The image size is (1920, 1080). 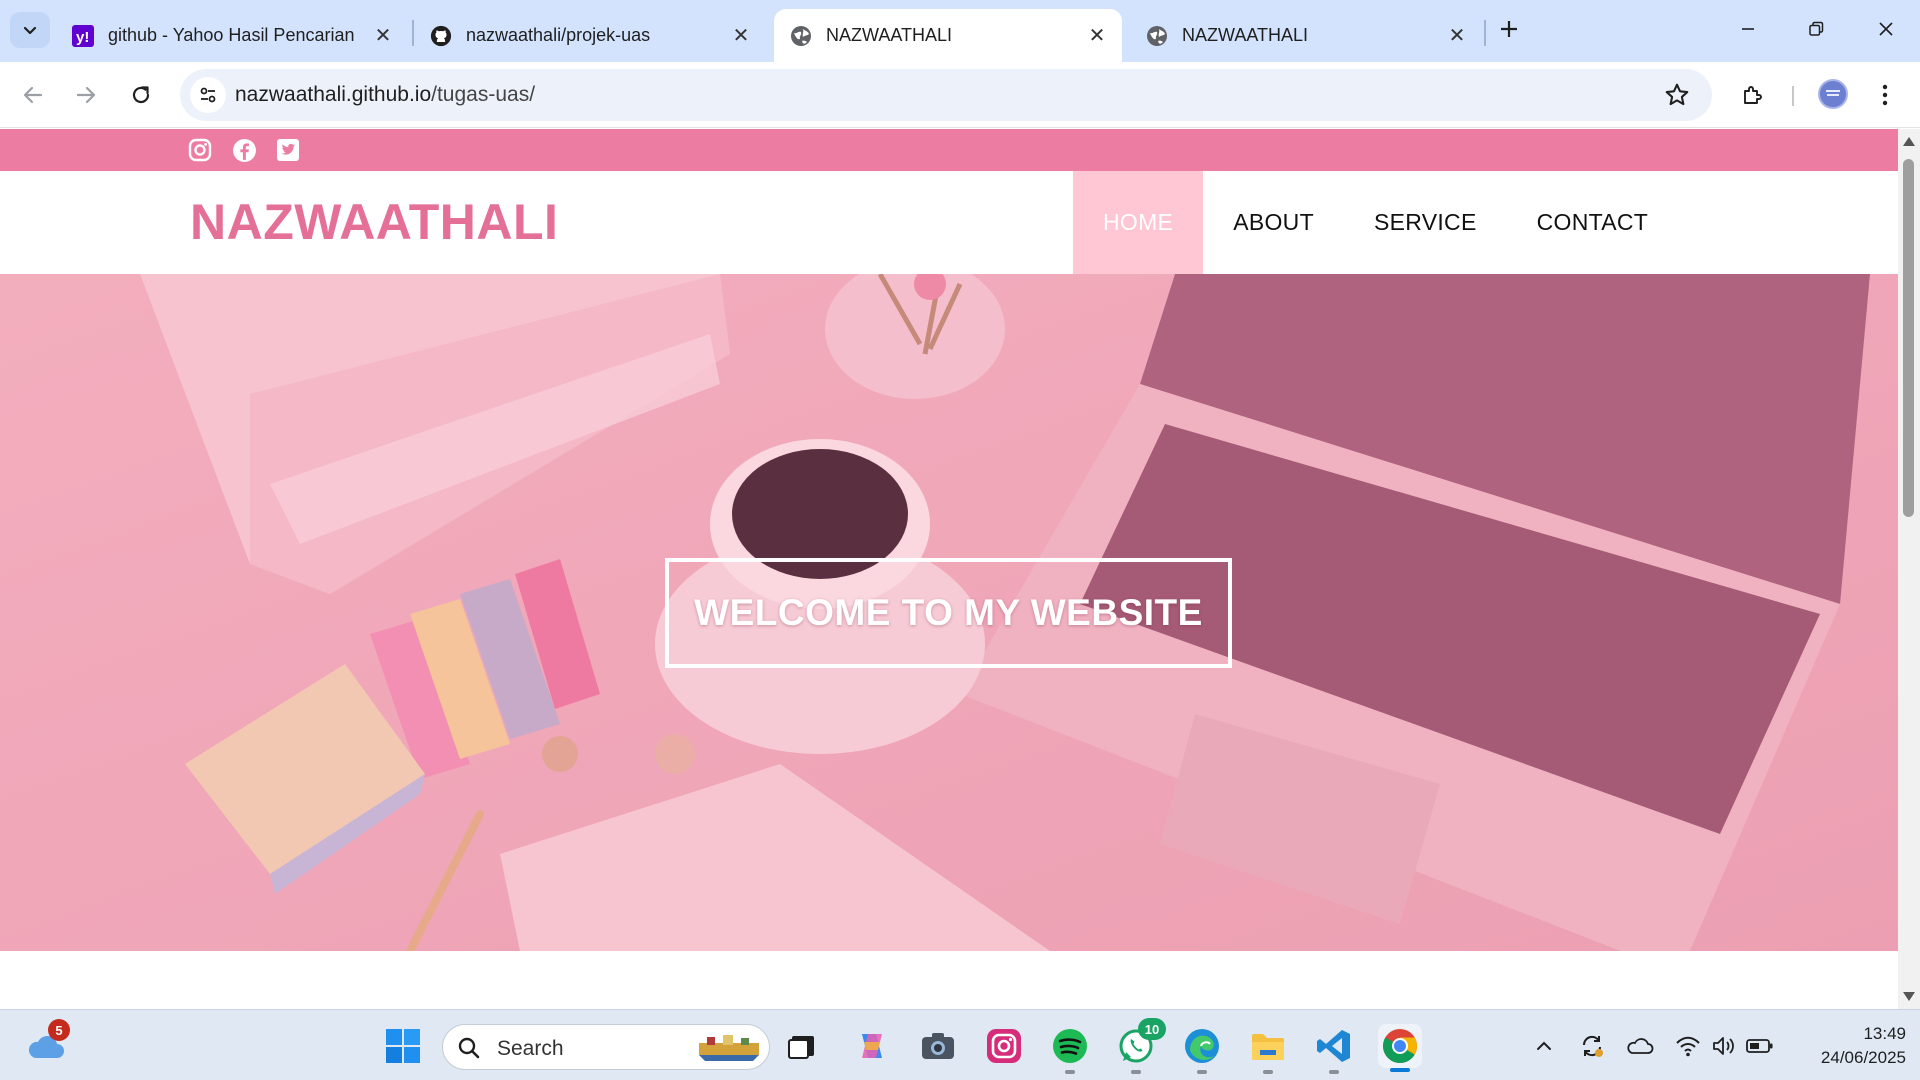 What do you see at coordinates (1884, 1033) in the screenshot?
I see `clock-time: 13:49` at bounding box center [1884, 1033].